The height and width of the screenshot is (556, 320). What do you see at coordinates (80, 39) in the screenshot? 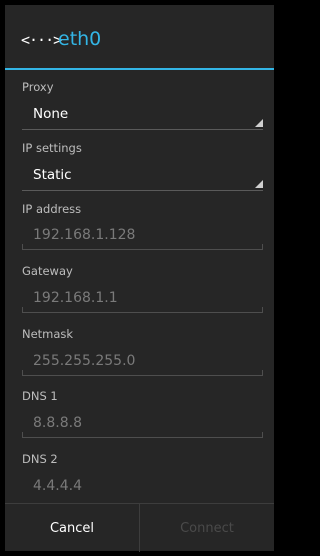
I see `dialog-title: eth0` at bounding box center [80, 39].